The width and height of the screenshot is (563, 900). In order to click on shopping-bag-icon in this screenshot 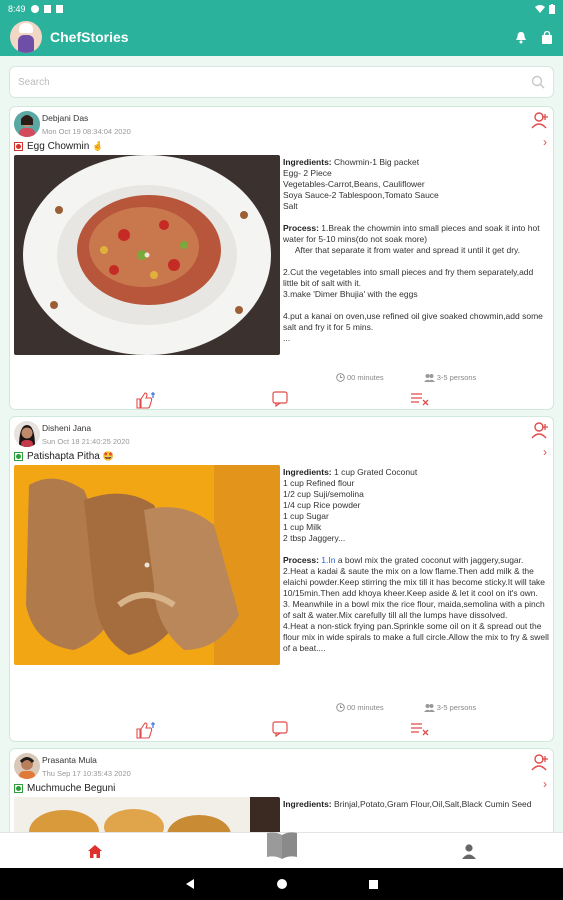, I will do `click(547, 37)`.